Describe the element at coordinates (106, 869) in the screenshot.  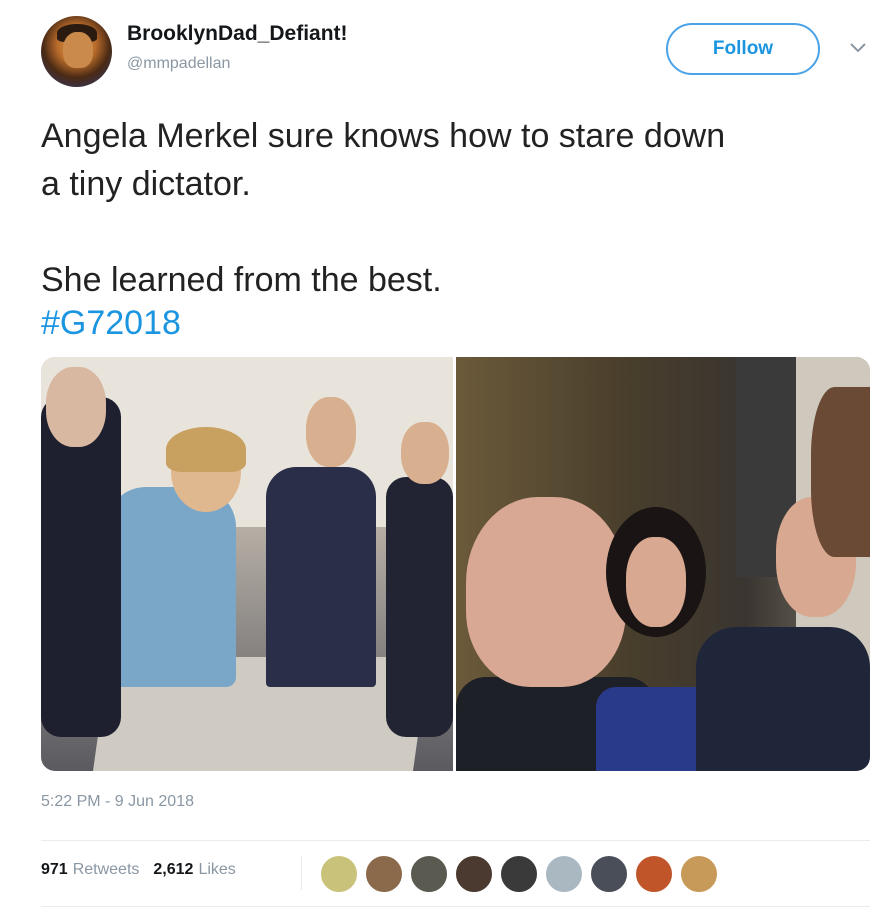
I see `retweets-label: Retweets` at that location.